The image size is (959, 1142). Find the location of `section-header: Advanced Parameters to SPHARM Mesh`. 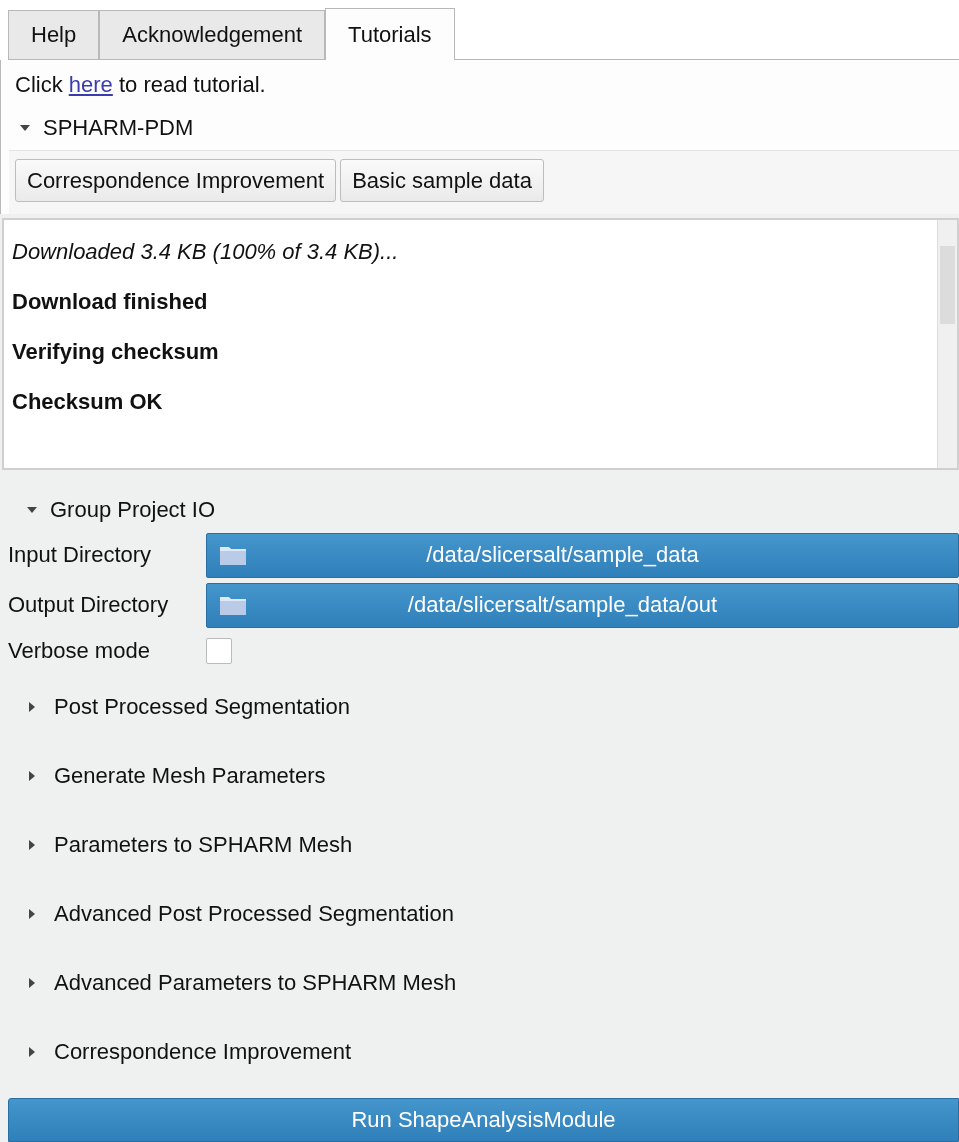

section-header: Advanced Parameters to SPHARM Mesh is located at coordinates (483, 982).